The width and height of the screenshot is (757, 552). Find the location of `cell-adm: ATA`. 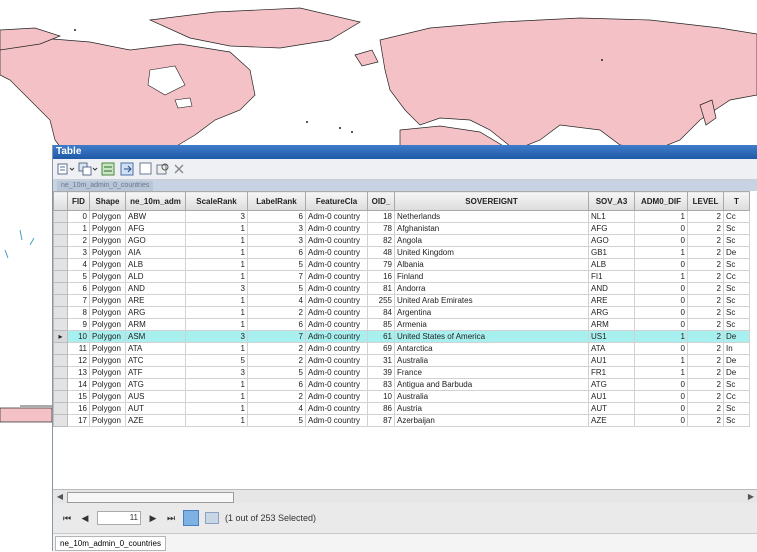

cell-adm: ATA is located at coordinates (155, 348).